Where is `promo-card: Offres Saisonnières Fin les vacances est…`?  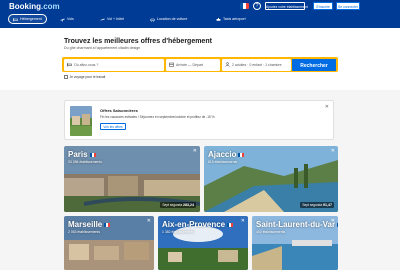 promo-card: Offres Saisonnières Fin les vacances est… is located at coordinates (199, 120).